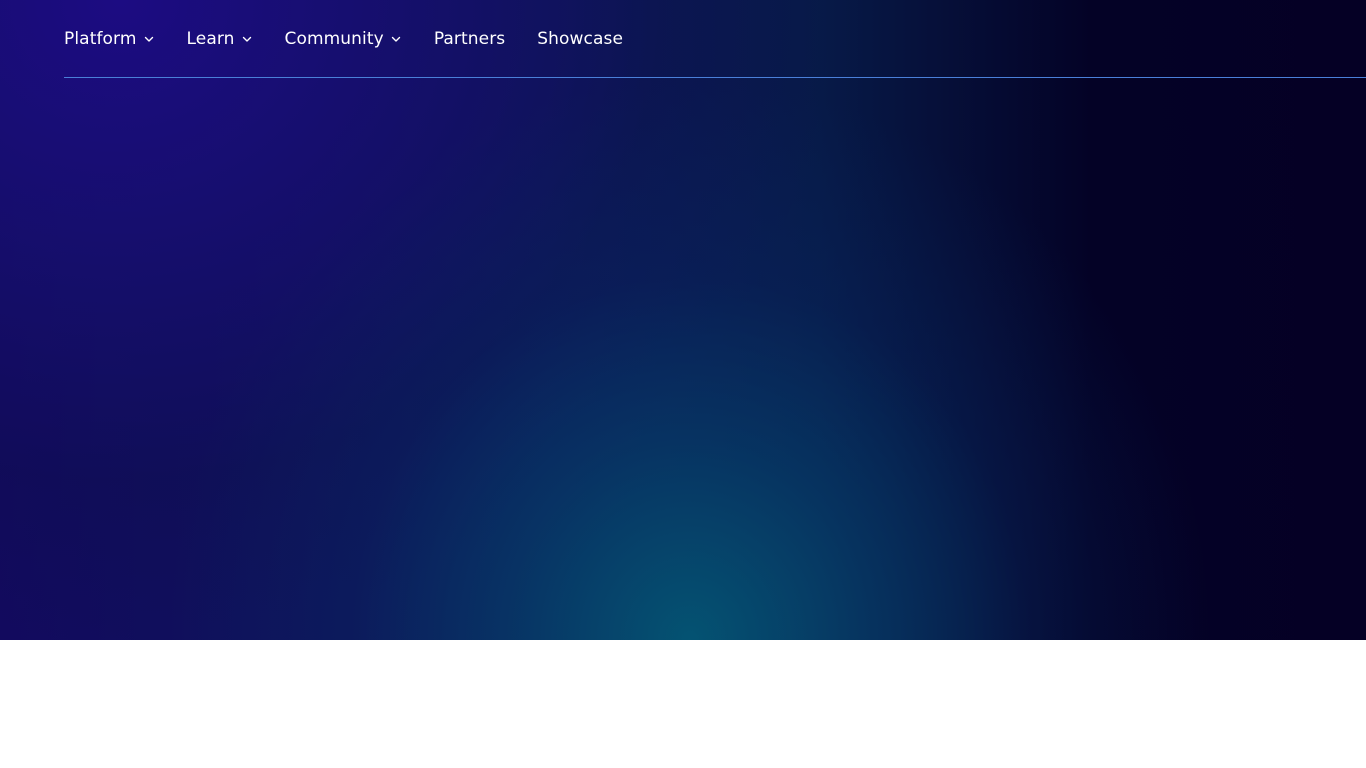 This screenshot has height=768, width=1366. I want to click on nav-item-learn: Learn, so click(220, 39).